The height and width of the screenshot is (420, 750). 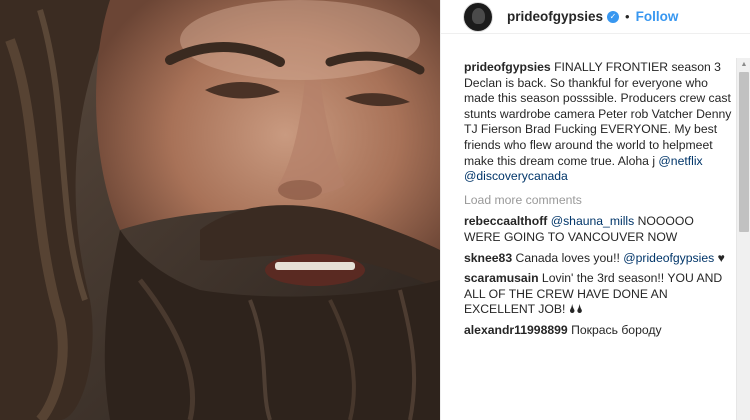 I want to click on comment-text: Canada loves you!!, so click(x=568, y=257).